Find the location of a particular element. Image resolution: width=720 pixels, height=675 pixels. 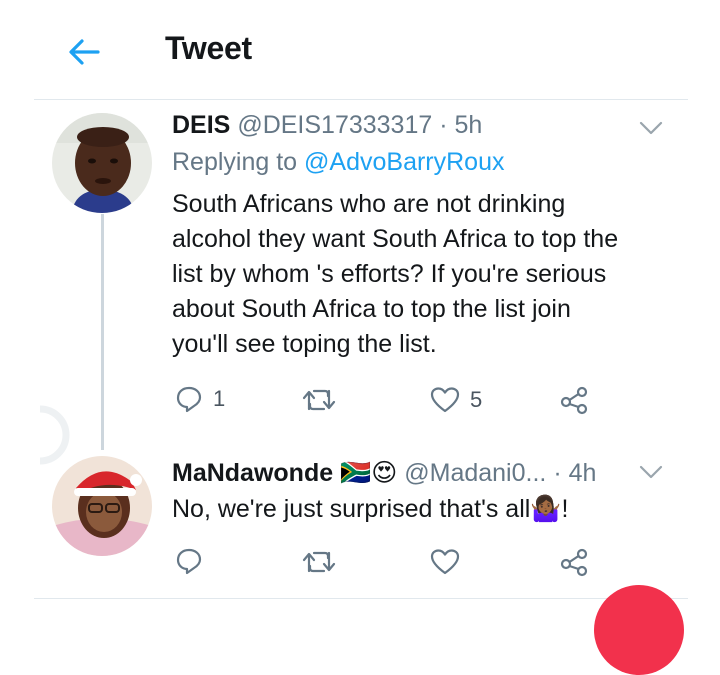

tweet-time: 5h is located at coordinates (469, 125).